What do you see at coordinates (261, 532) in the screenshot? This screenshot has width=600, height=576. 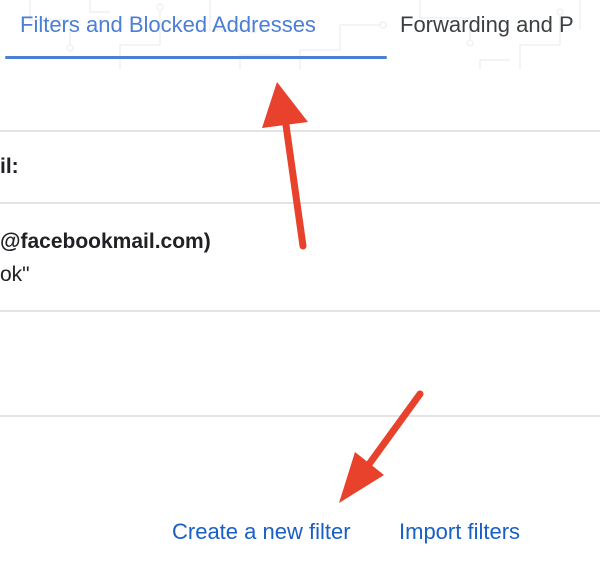 I see `create-new-filter-link: Create a new filter` at bounding box center [261, 532].